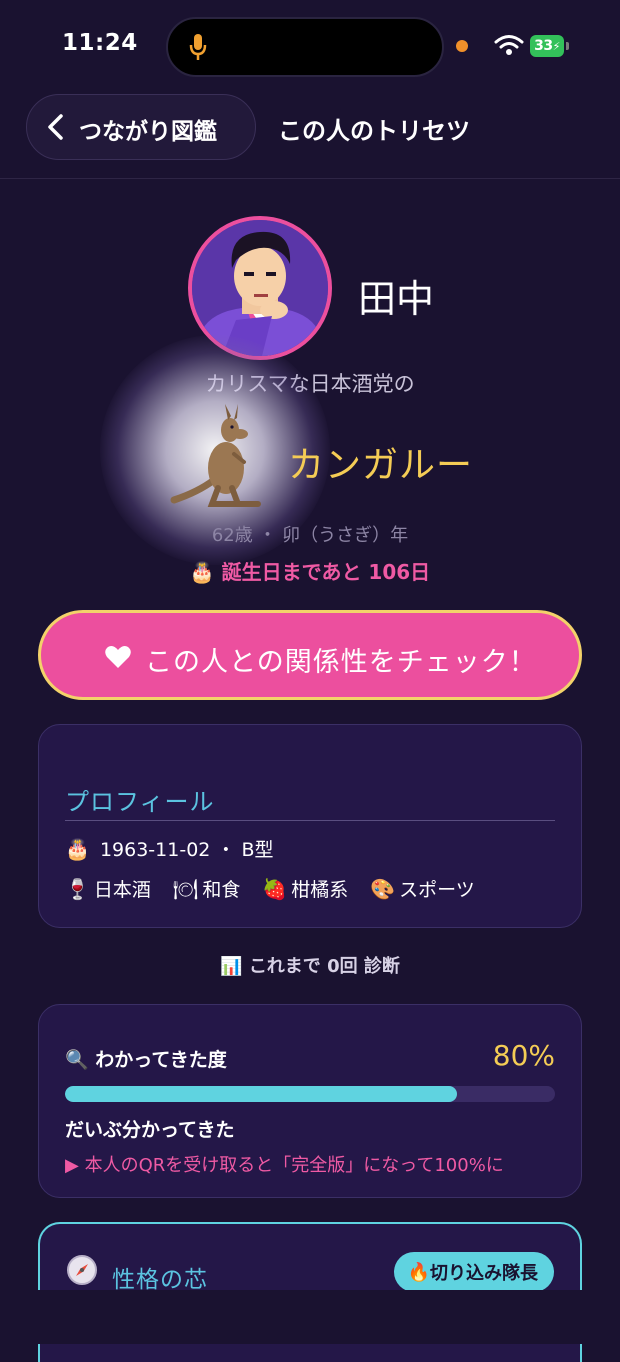 This screenshot has height=1362, width=620. Describe the element at coordinates (396, 299) in the screenshot. I see `person-name: 田中` at that location.